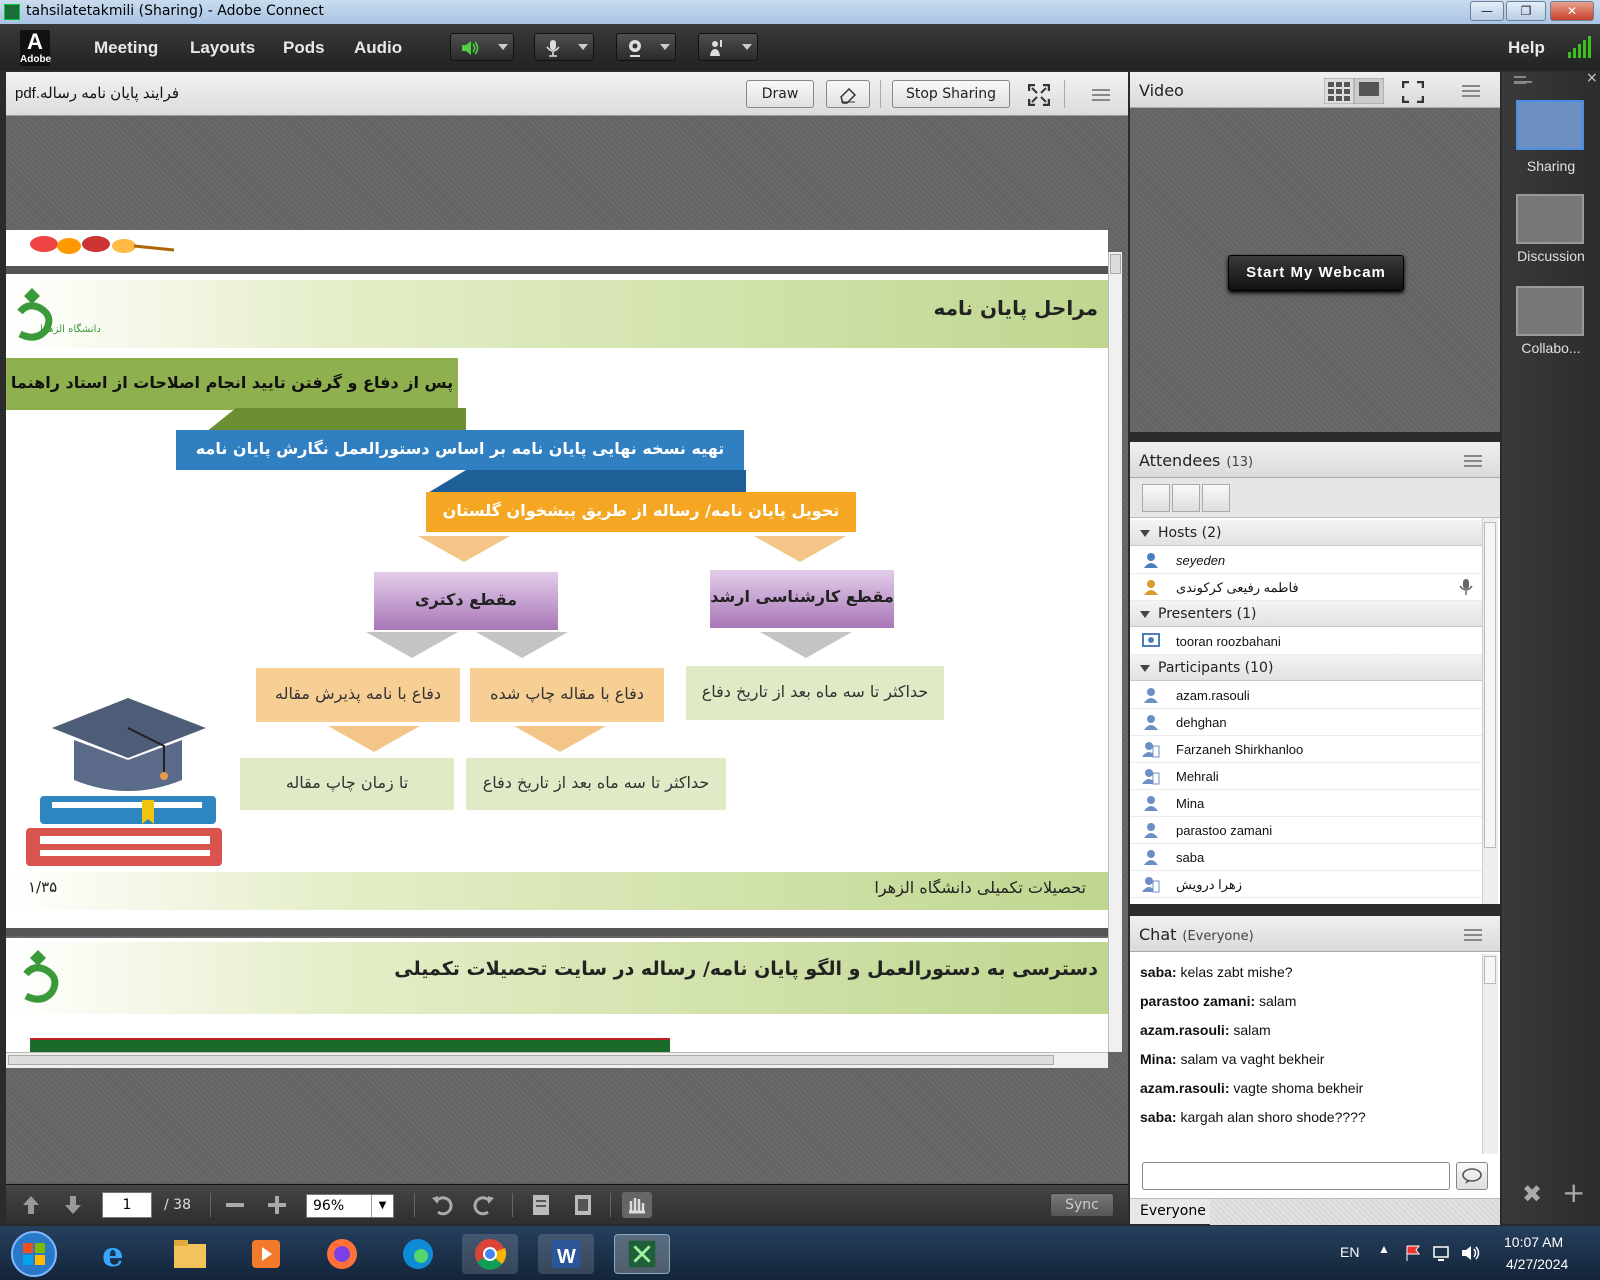 The width and height of the screenshot is (1600, 1280). Describe the element at coordinates (1315, 1211) in the screenshot. I see `chat-recipient-selector: Everyone` at that location.